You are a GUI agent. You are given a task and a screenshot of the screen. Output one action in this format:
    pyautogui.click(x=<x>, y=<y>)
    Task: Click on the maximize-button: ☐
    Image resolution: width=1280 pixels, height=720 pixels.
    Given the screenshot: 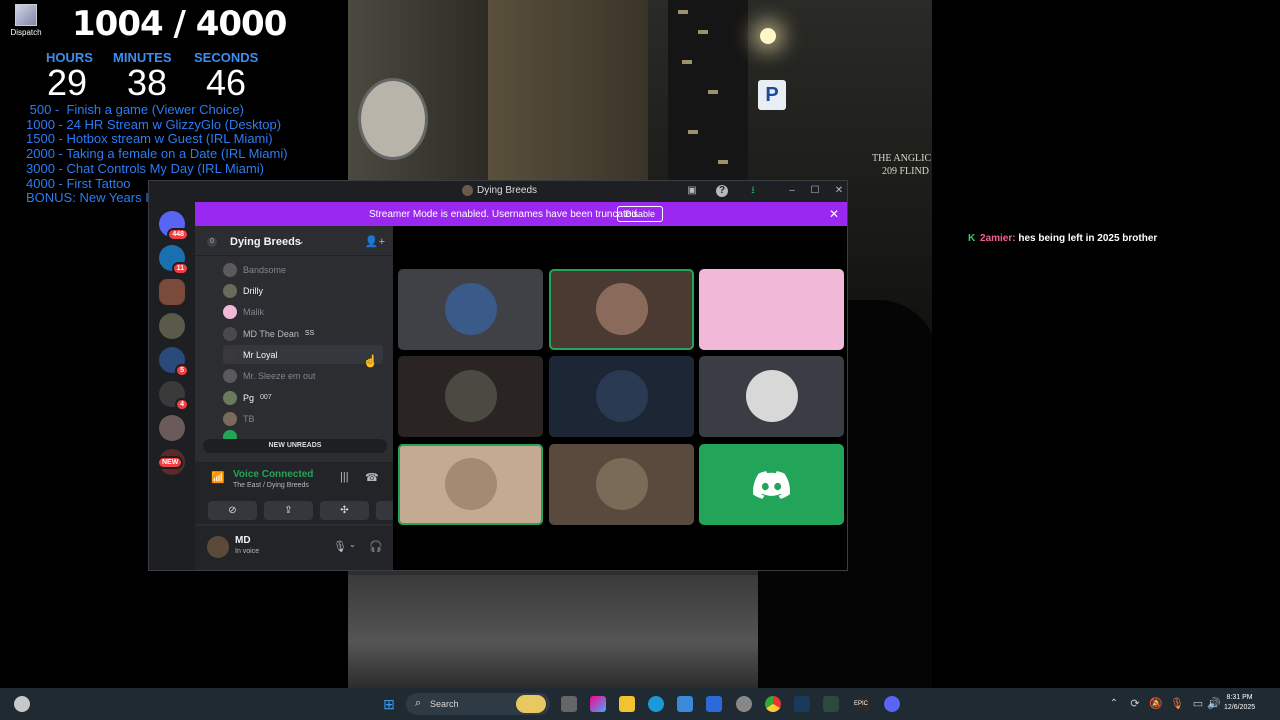 What is the action you would take?
    pyautogui.click(x=815, y=191)
    